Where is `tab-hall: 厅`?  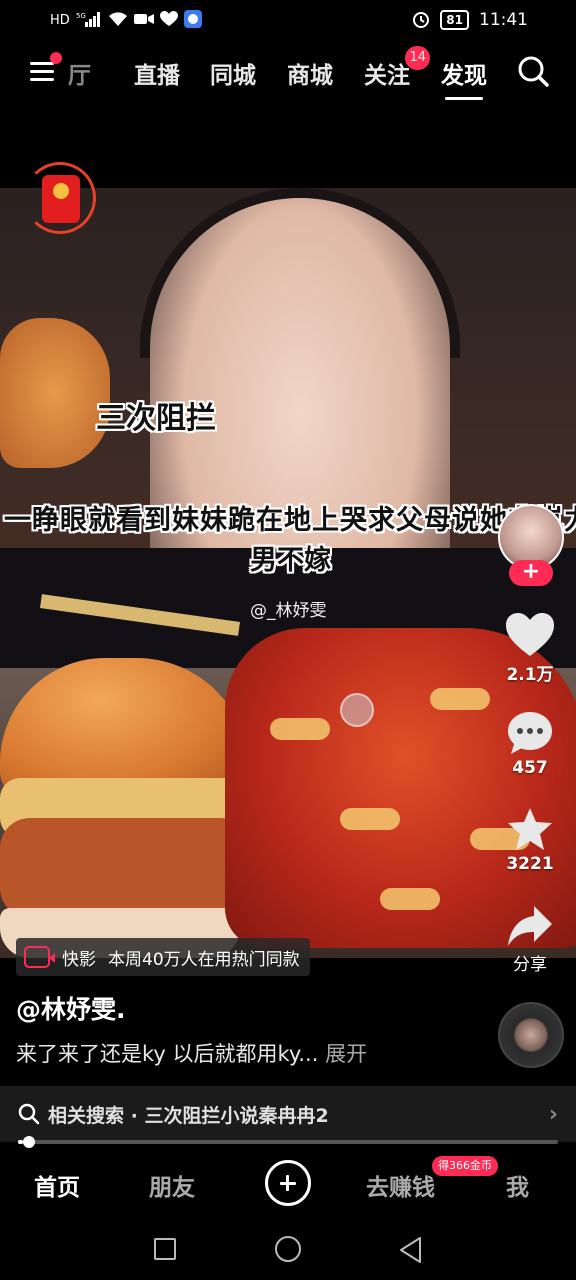 tab-hall: 厅 is located at coordinates (79, 73).